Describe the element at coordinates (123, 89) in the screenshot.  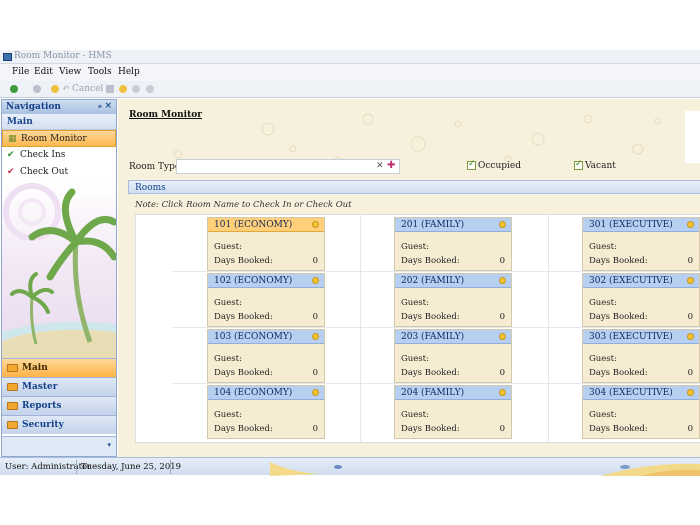
I see `star-icon` at that location.